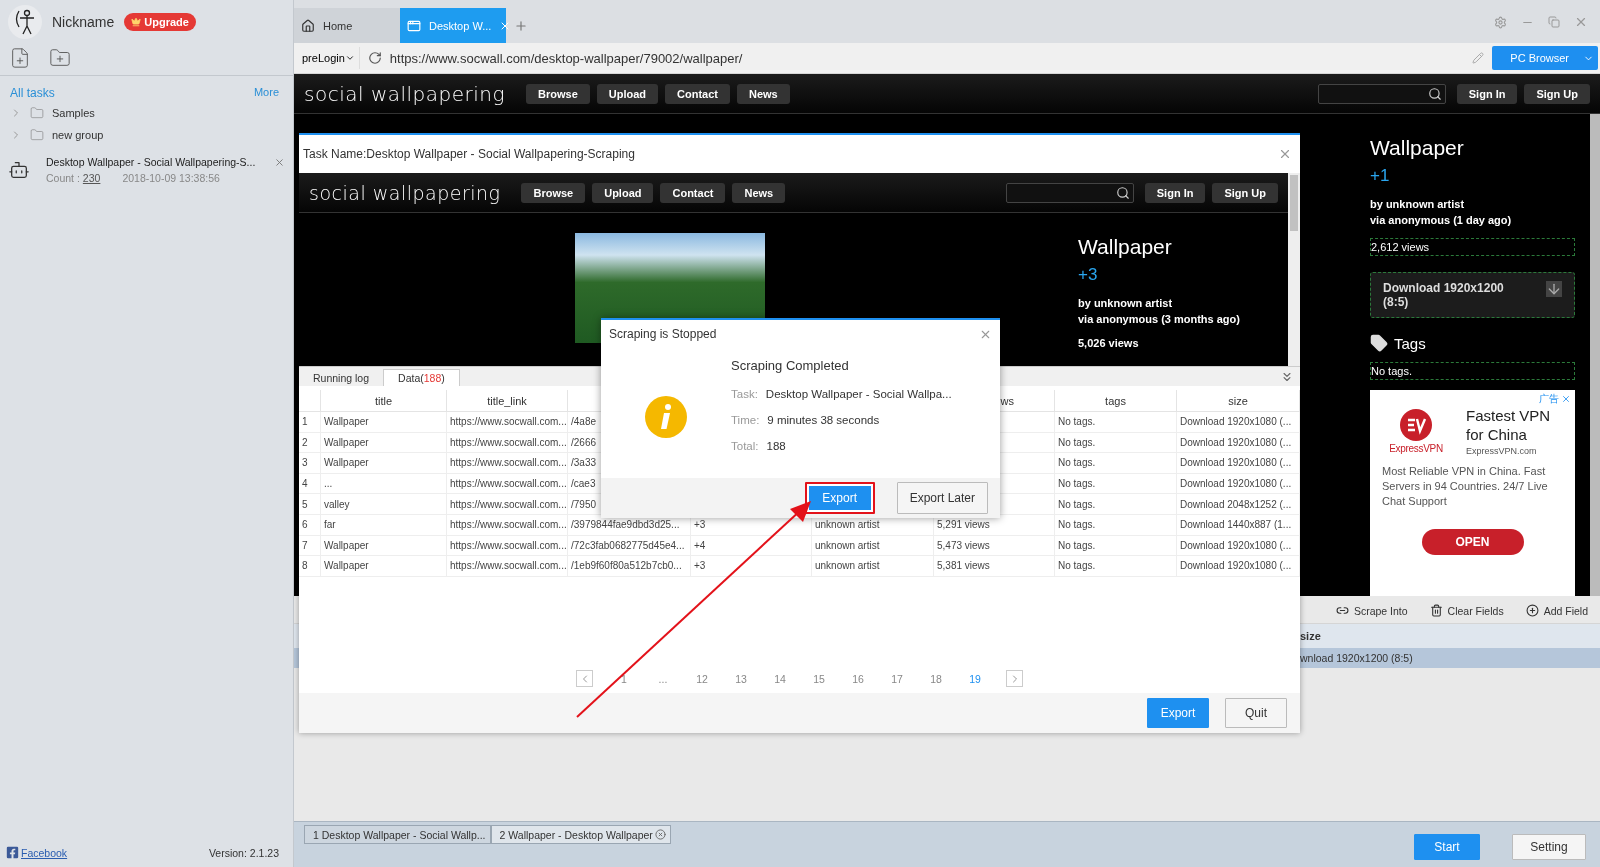  What do you see at coordinates (1472, 295) in the screenshot?
I see `download-button: Download 1920x1200 (8:5)` at bounding box center [1472, 295].